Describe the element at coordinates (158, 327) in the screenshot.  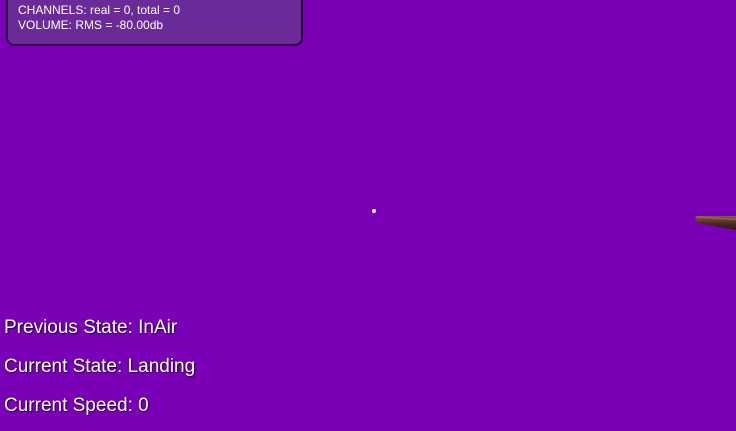
I see `previous-state-value: InAir` at that location.